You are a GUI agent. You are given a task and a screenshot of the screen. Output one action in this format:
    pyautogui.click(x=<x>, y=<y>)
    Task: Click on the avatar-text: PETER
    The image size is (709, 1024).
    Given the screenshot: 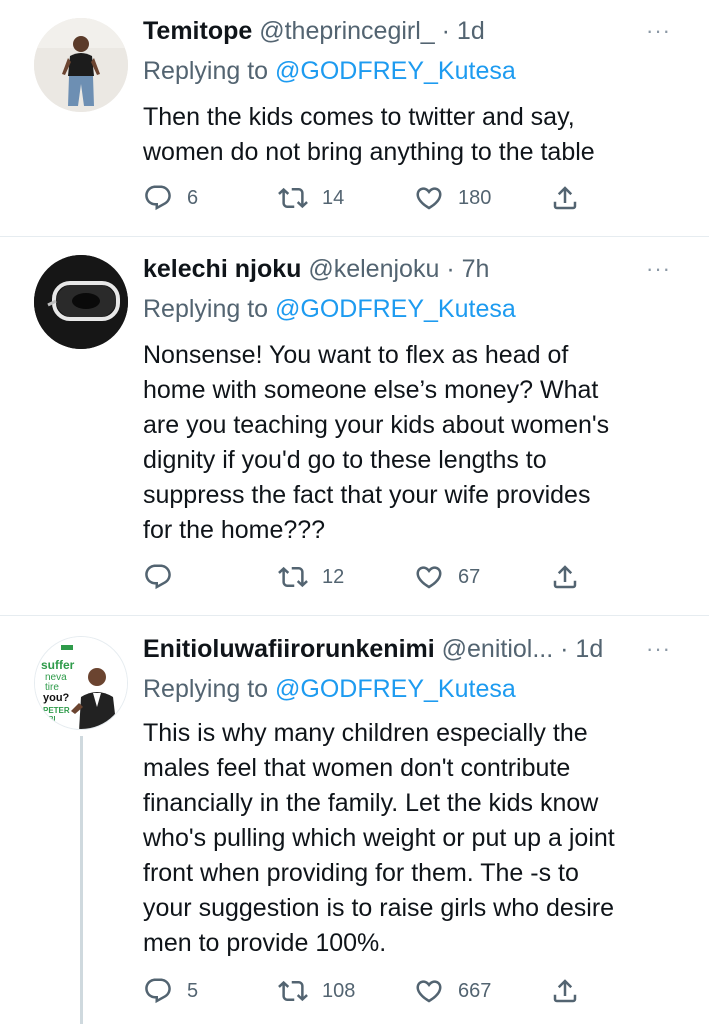 What is the action you would take?
    pyautogui.click(x=56, y=710)
    